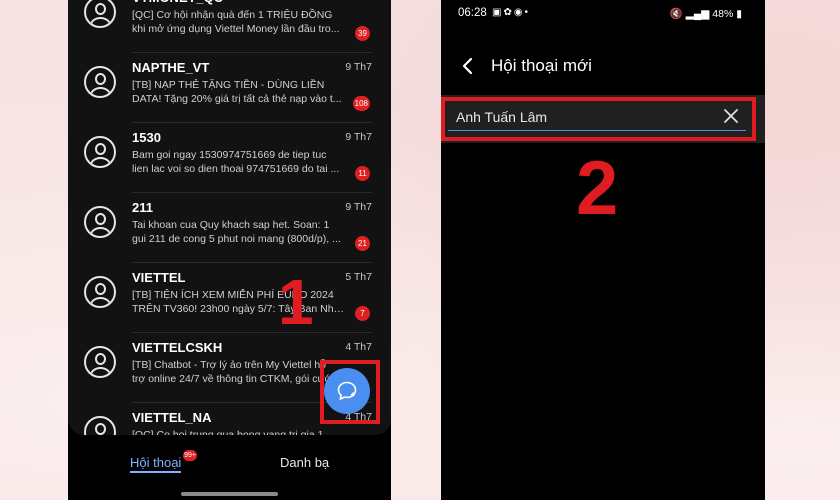 This screenshot has width=840, height=500. What do you see at coordinates (229, 155) in the screenshot?
I see `preview-line: Bam goi ngay 1530974751669 de tiep tuc` at bounding box center [229, 155].